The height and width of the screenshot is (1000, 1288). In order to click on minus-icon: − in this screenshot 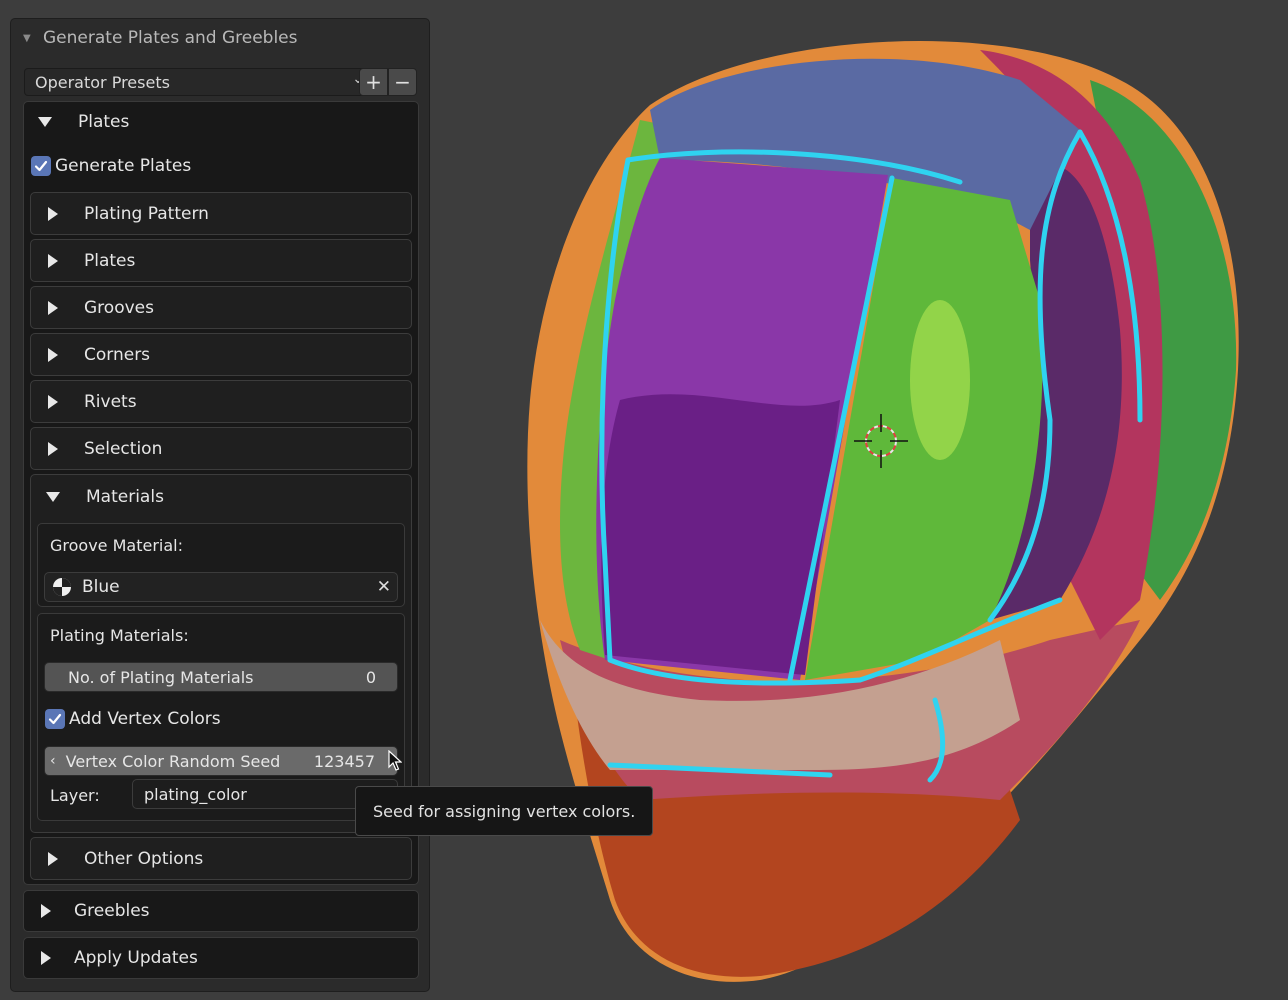, I will do `click(402, 82)`.